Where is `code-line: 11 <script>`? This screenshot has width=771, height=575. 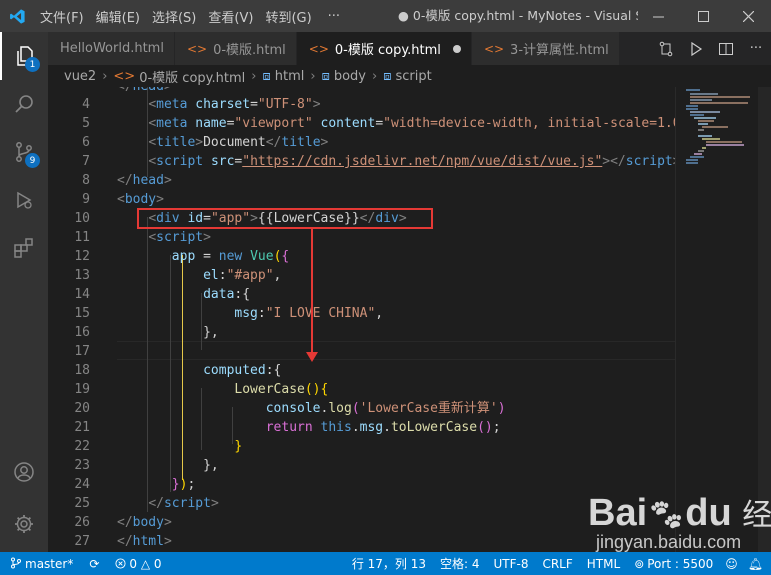 code-line: 11 <script> is located at coordinates (142, 237).